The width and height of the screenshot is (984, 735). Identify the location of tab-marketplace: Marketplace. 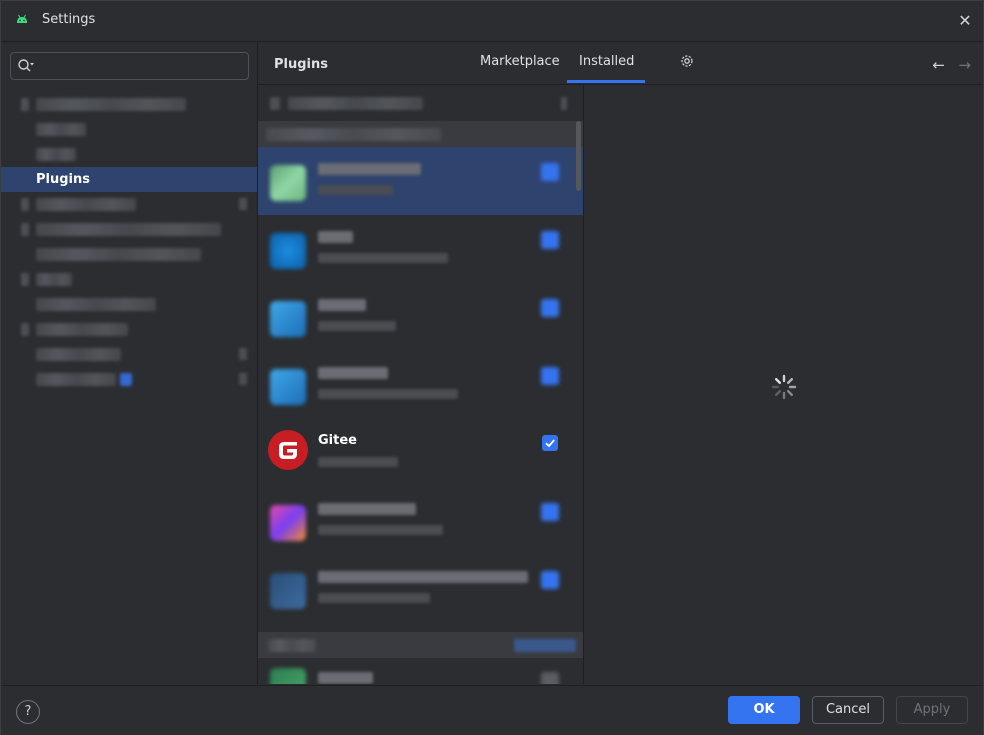
(520, 61).